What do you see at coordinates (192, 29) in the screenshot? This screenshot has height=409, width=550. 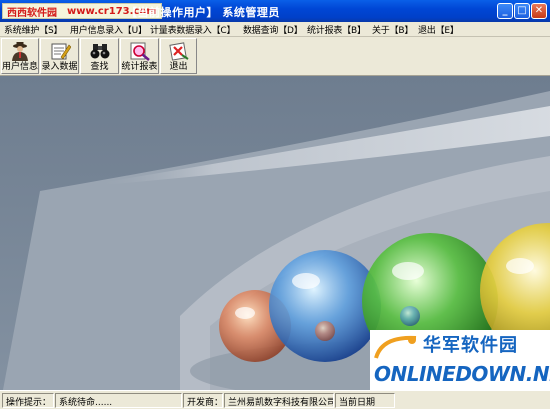 I see `menu-meter-data-entry: 计量表数据录入【C】` at bounding box center [192, 29].